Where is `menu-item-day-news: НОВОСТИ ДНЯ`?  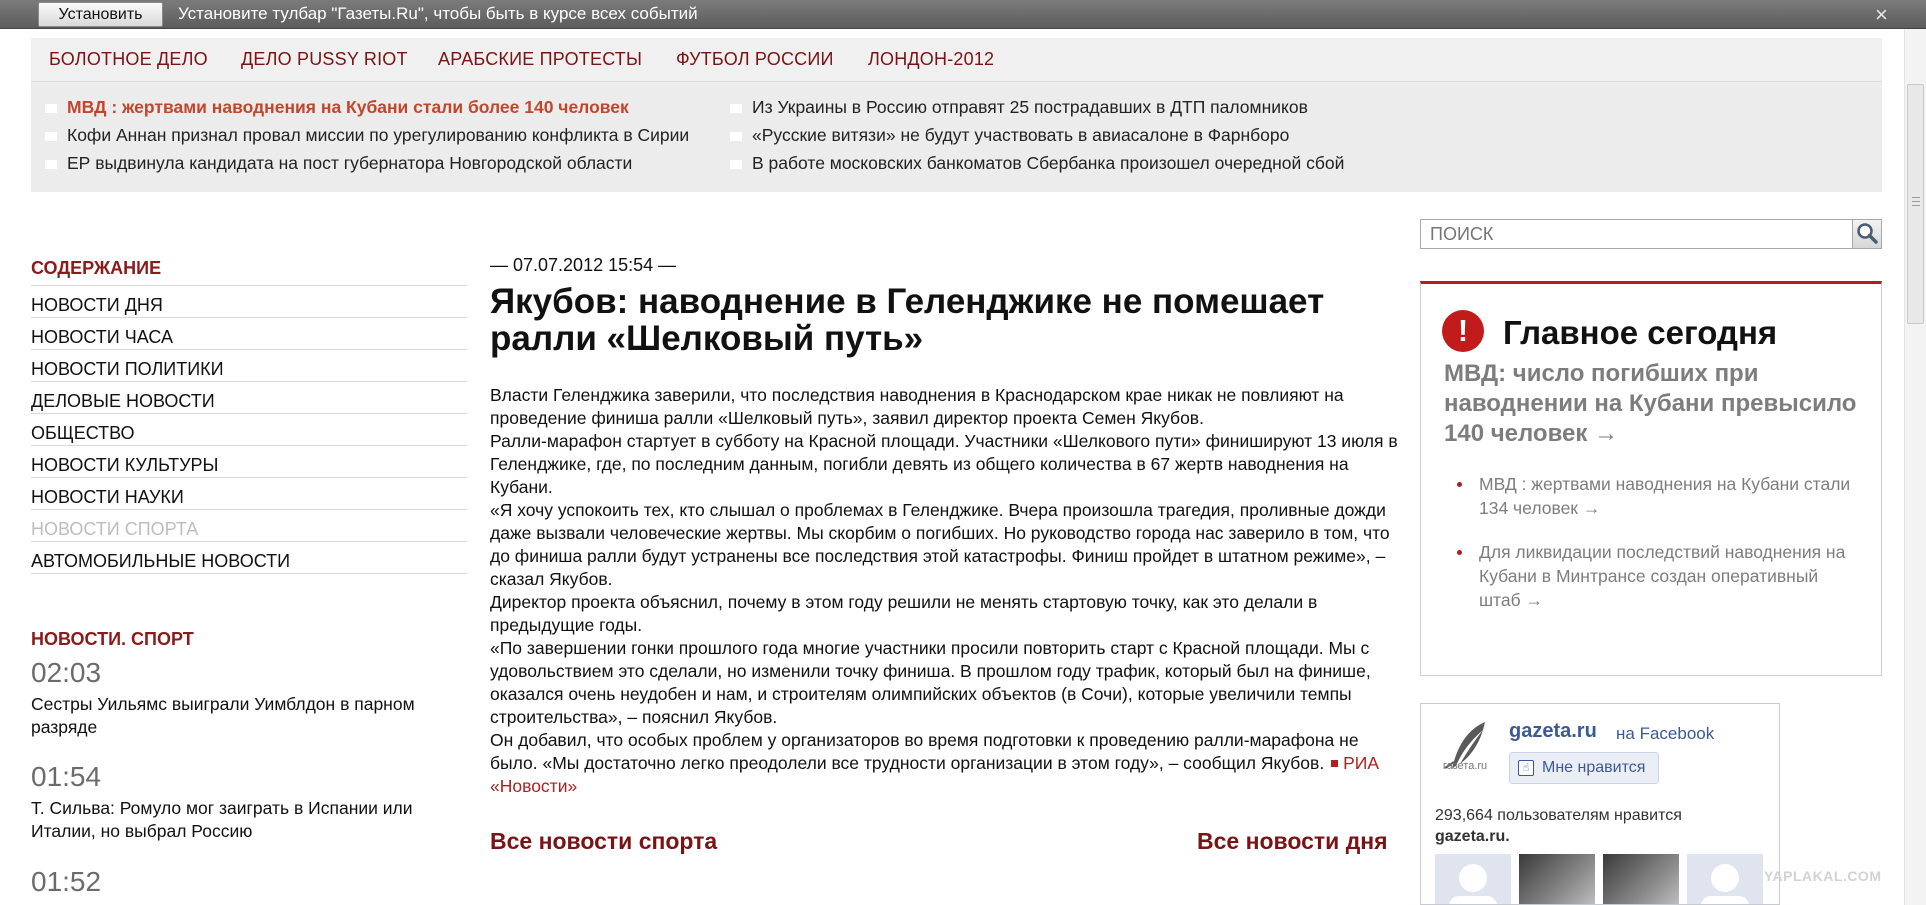
menu-item-day-news: НОВОСТИ ДНЯ is located at coordinates (249, 302).